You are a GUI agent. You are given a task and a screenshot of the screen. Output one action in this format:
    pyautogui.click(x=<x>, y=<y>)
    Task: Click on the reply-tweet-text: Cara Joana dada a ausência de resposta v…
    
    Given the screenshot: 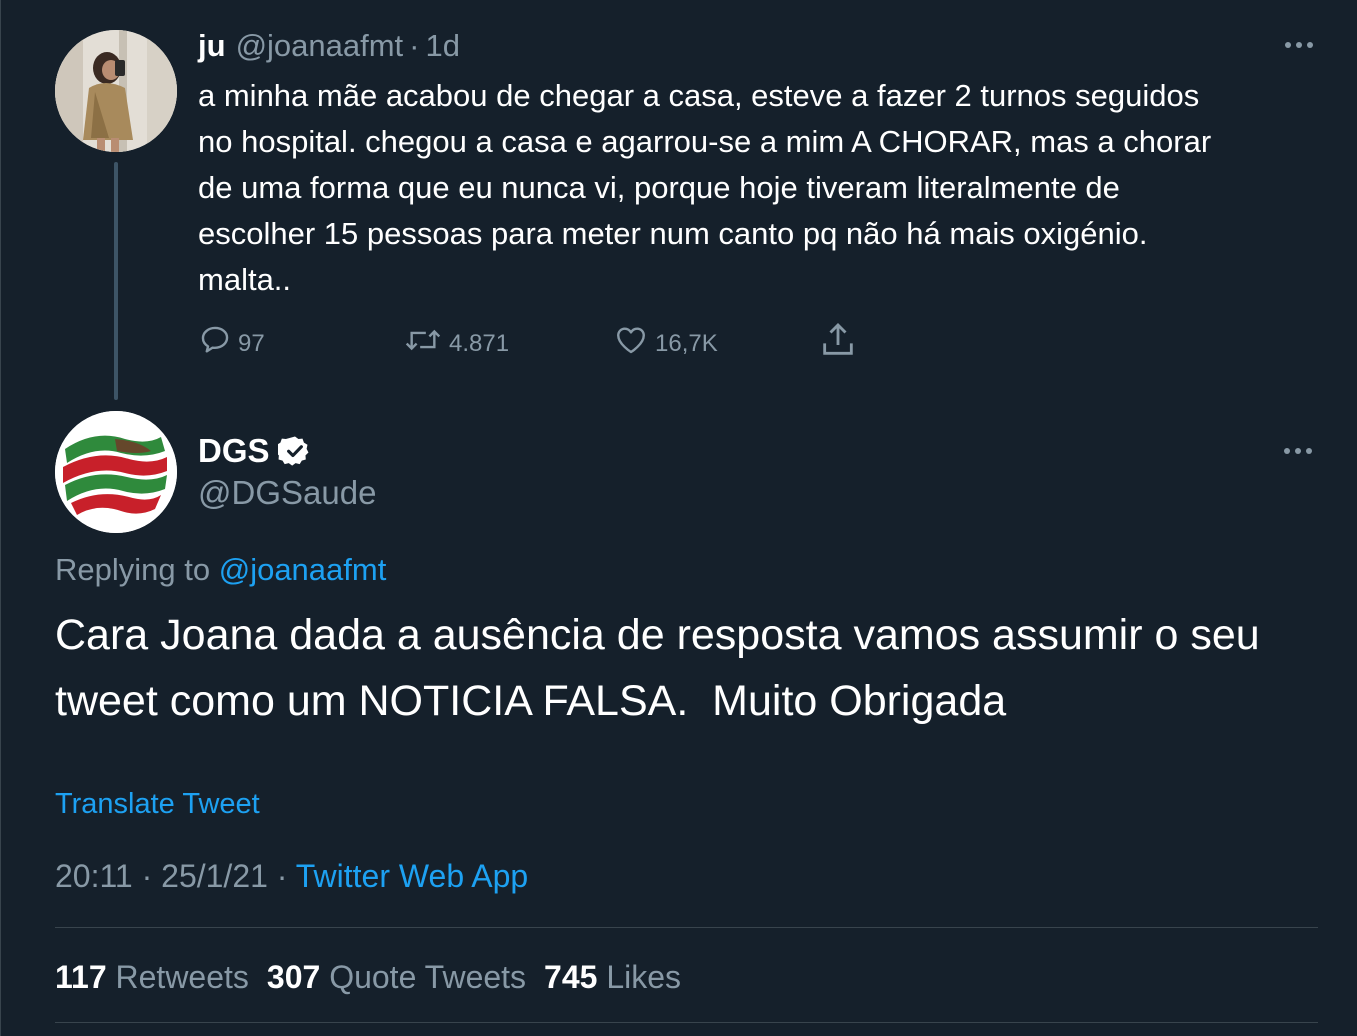 What is the action you would take?
    pyautogui.click(x=663, y=668)
    